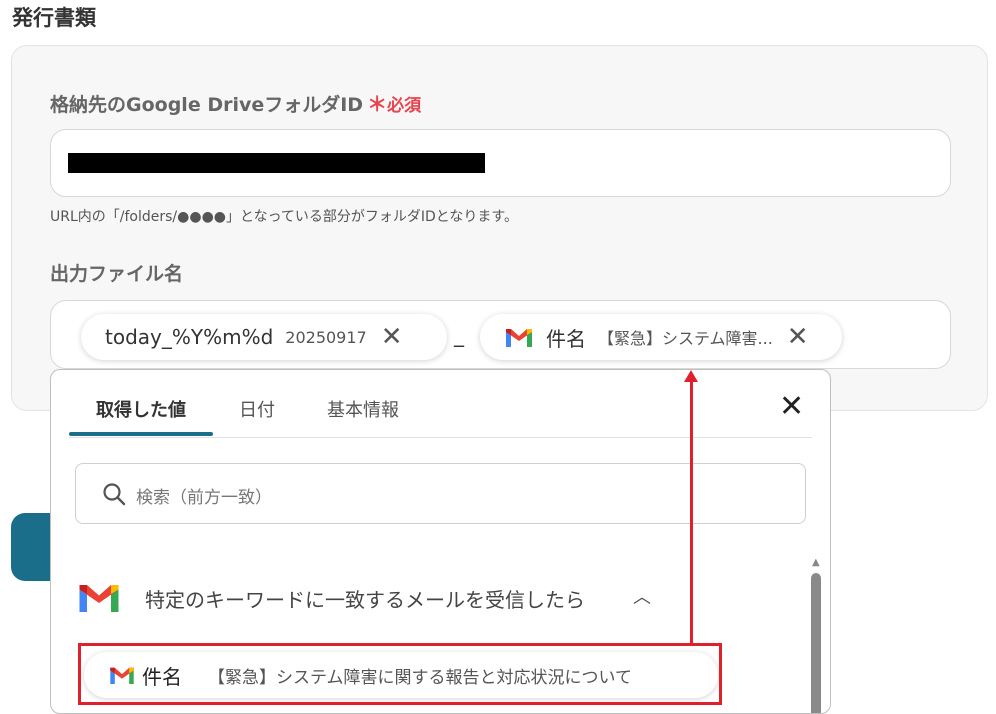 This screenshot has height=714, width=996. Describe the element at coordinates (500, 163) in the screenshot. I see `folder-id-input` at that location.